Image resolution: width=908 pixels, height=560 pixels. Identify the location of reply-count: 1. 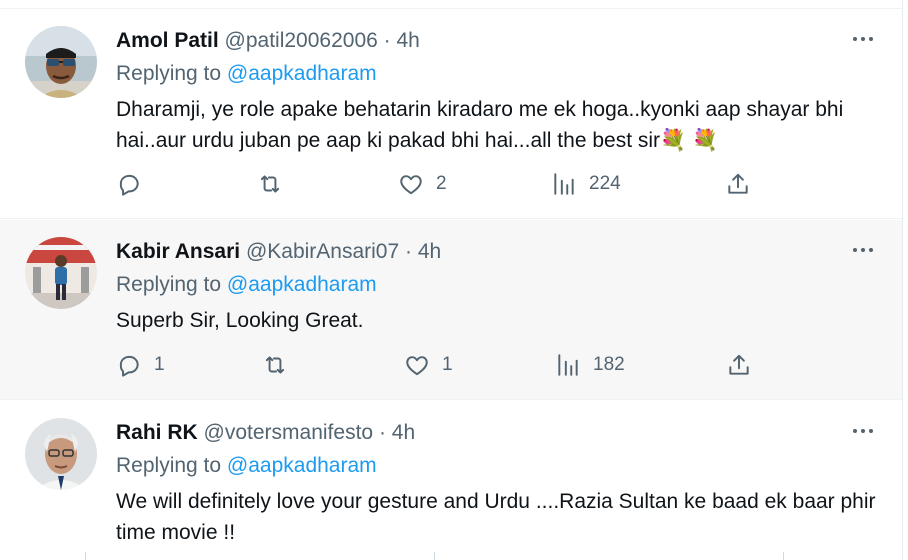
(159, 364).